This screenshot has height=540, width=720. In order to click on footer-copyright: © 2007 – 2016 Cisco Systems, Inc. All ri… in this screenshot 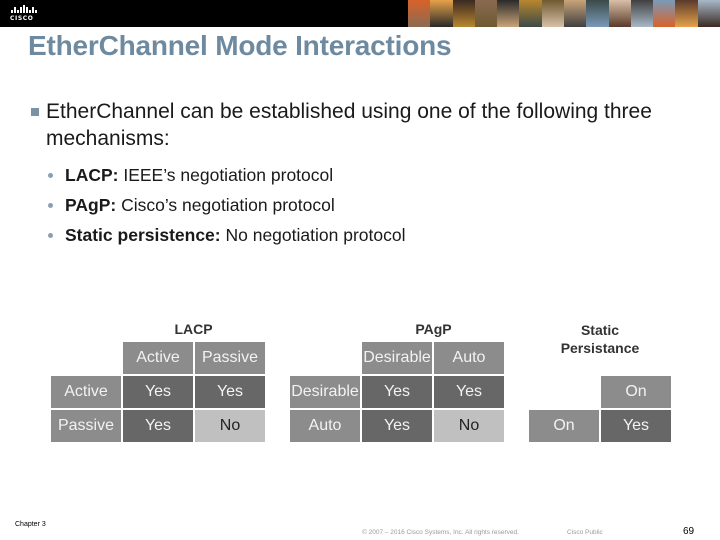, I will do `click(440, 532)`.